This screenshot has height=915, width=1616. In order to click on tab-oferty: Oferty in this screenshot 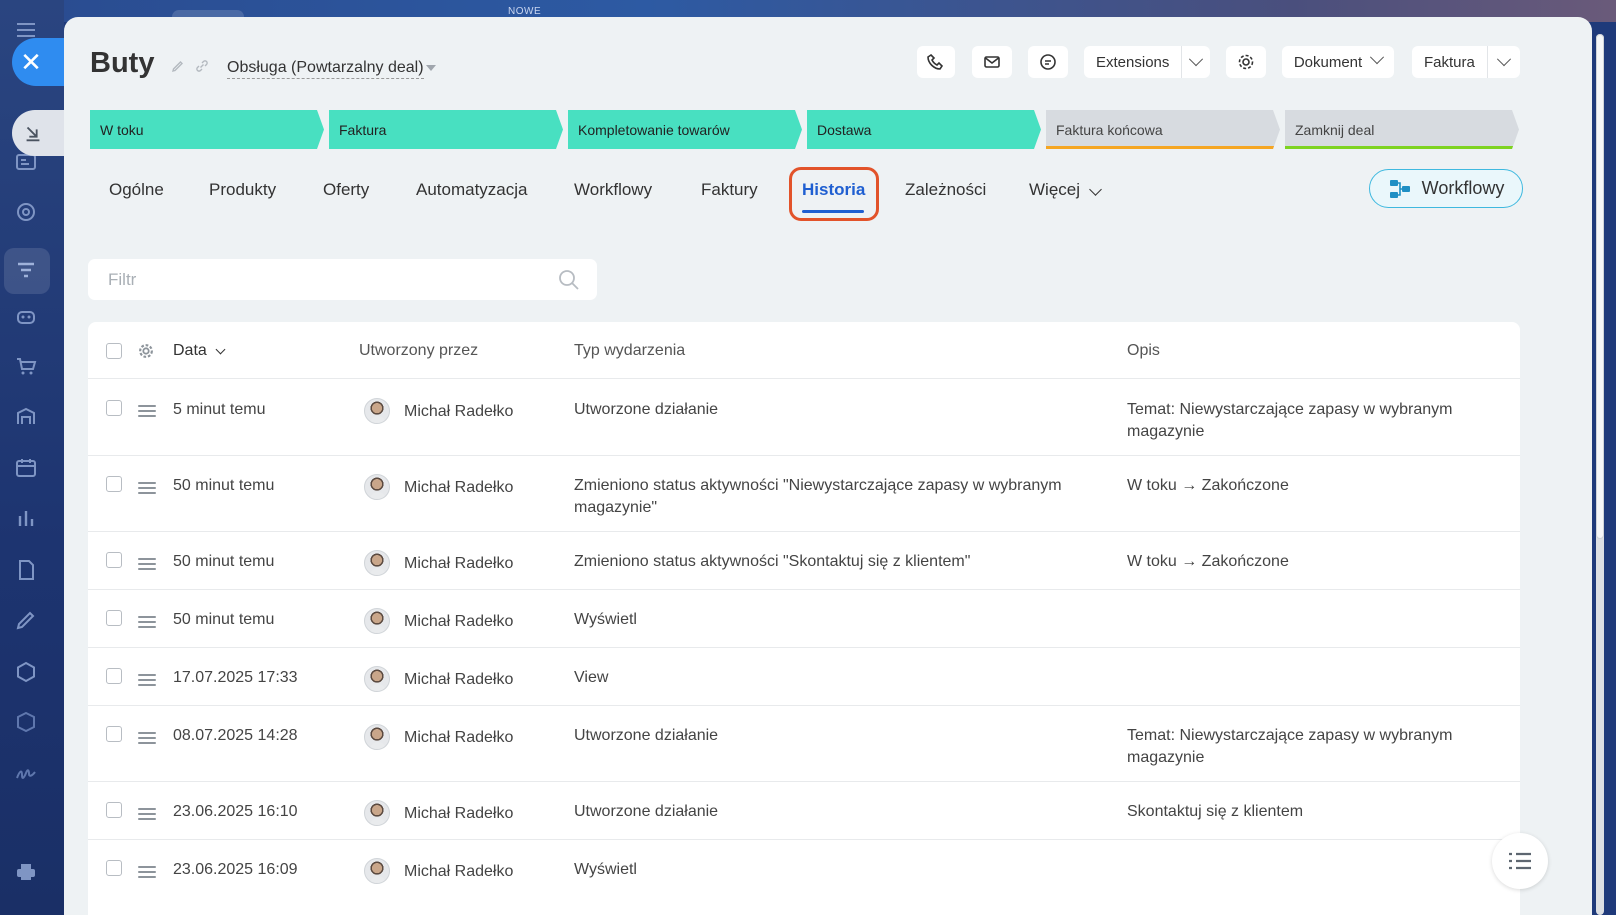, I will do `click(346, 190)`.